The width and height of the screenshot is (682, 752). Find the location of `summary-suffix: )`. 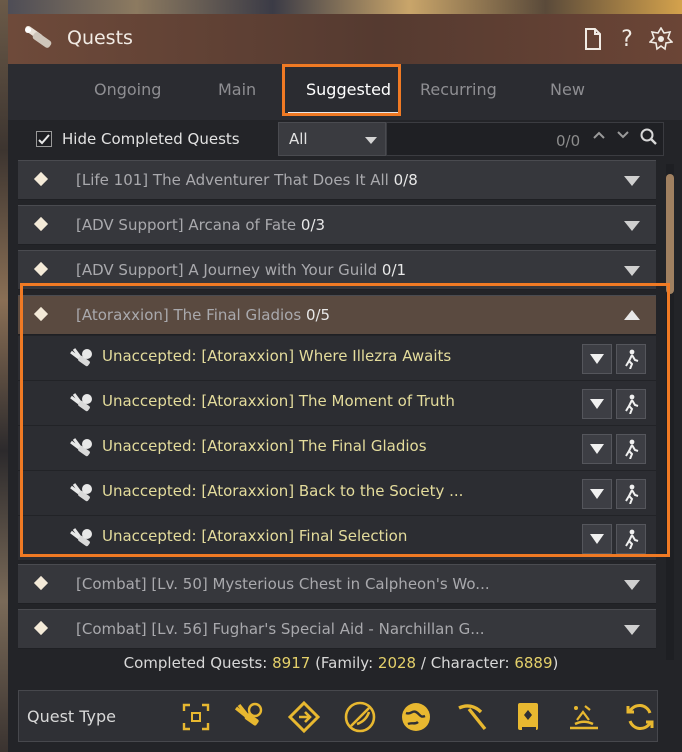

summary-suffix: ) is located at coordinates (555, 663).